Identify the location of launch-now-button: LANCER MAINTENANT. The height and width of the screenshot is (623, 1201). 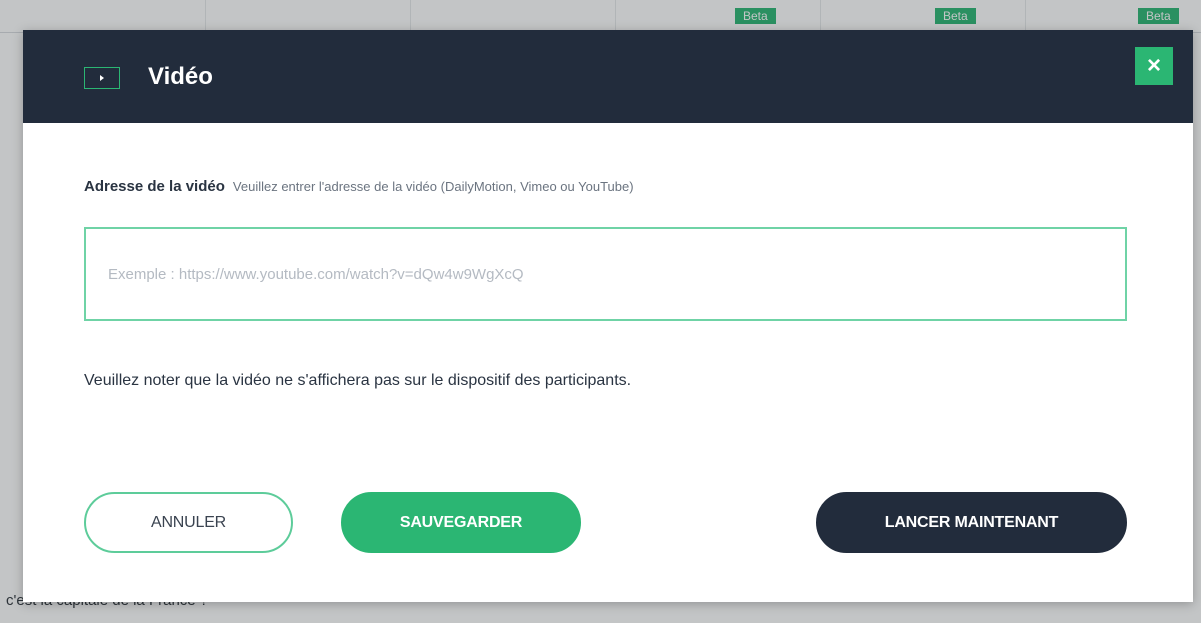
(971, 522).